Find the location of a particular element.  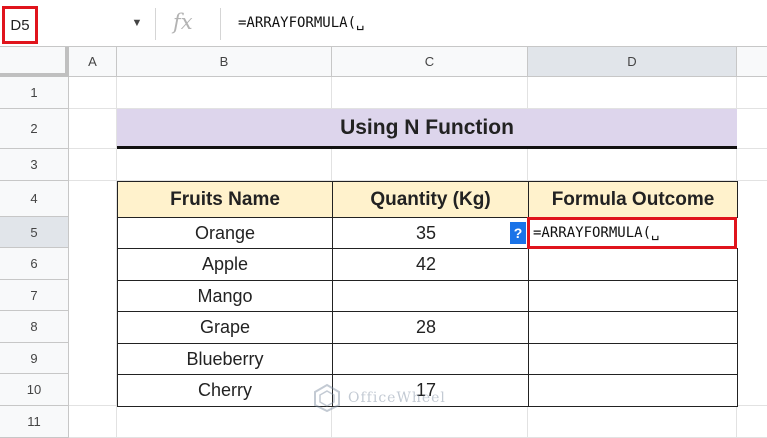

formula-help-icon: ? is located at coordinates (518, 233).